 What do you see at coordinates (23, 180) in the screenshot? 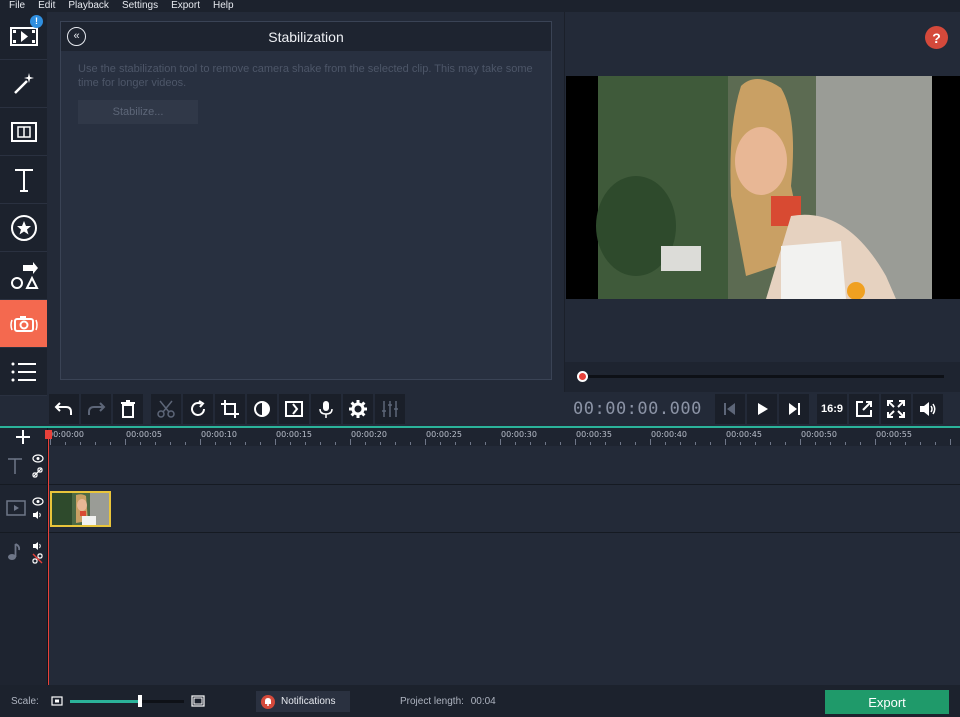
I see `sidebar-item-titles` at bounding box center [23, 180].